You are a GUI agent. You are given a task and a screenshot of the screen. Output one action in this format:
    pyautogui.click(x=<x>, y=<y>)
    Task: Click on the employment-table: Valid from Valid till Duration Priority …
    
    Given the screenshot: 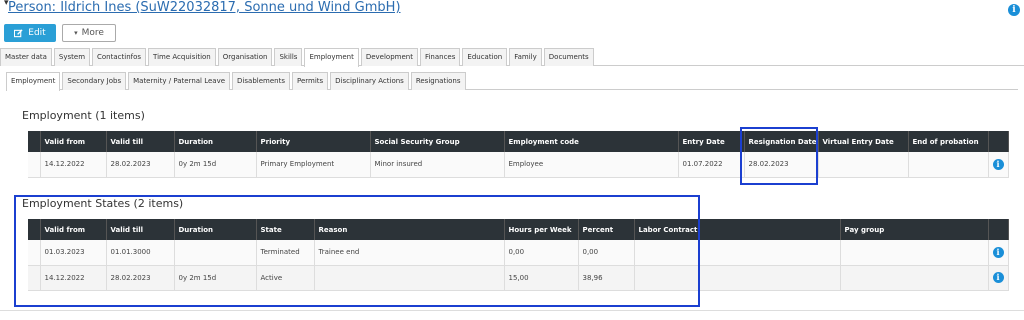 What is the action you would take?
    pyautogui.click(x=518, y=154)
    